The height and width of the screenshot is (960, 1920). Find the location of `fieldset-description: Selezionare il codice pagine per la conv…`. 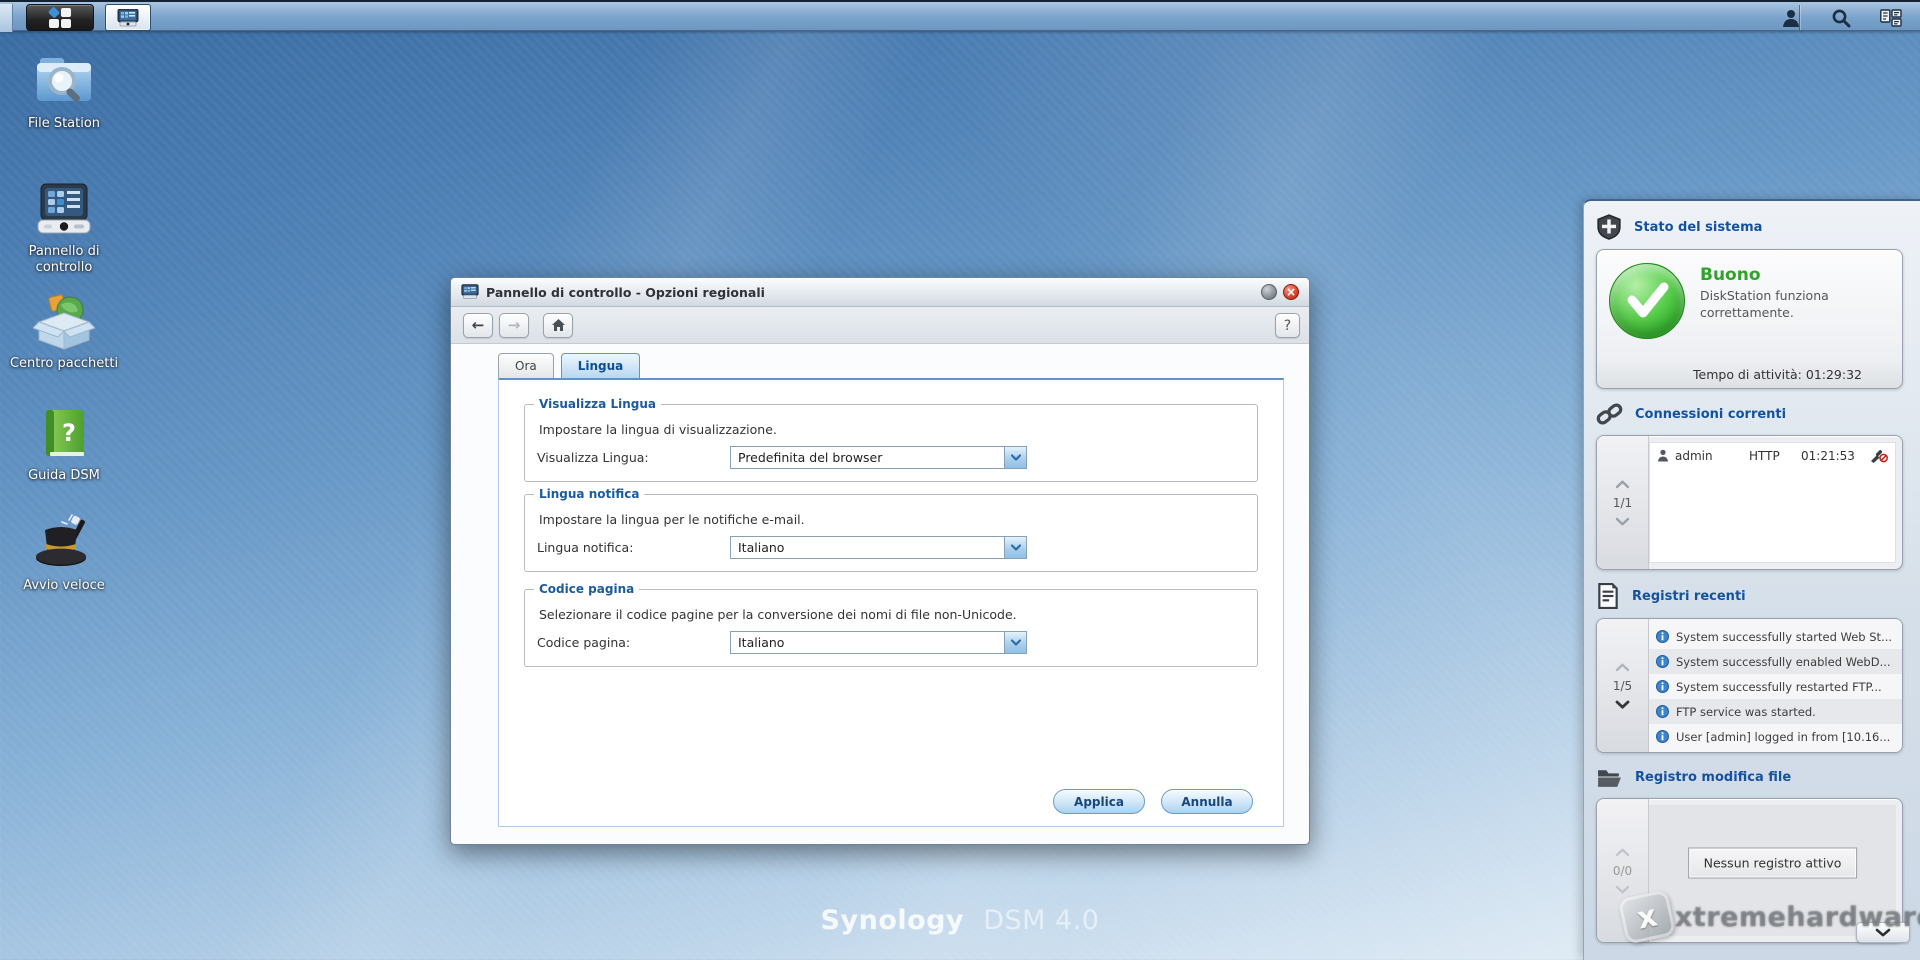

fieldset-description: Selezionare il codice pagine per la conv… is located at coordinates (778, 614).